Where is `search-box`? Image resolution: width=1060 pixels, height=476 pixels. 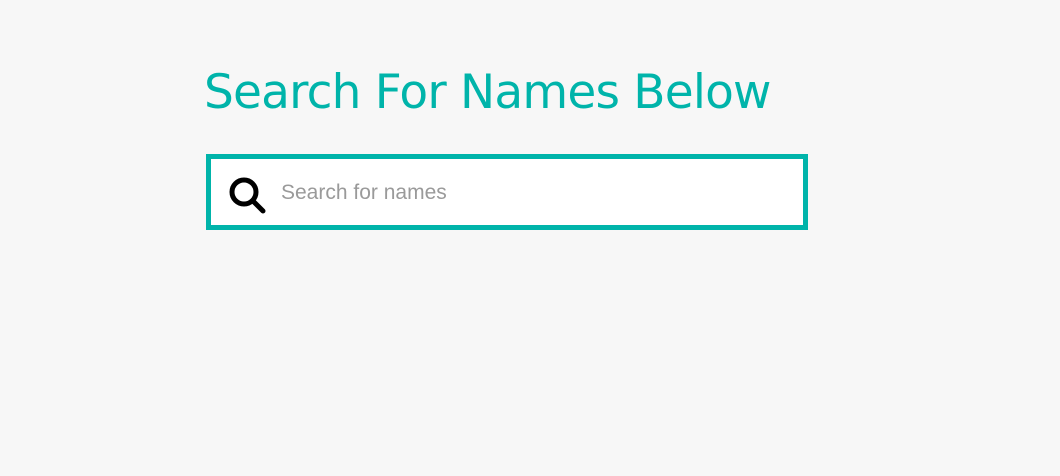
search-box is located at coordinates (507, 192).